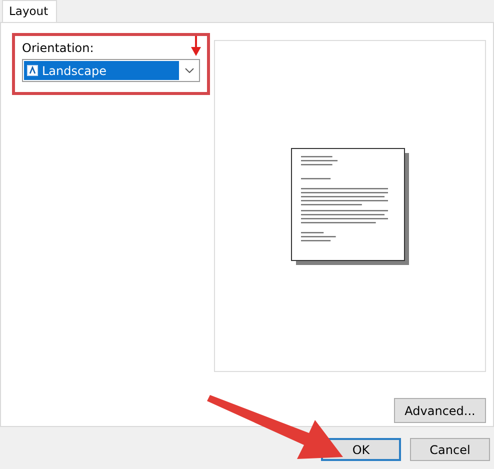 This screenshot has height=469, width=494. What do you see at coordinates (111, 70) in the screenshot?
I see `orientation-dropdown: Landscape` at bounding box center [111, 70].